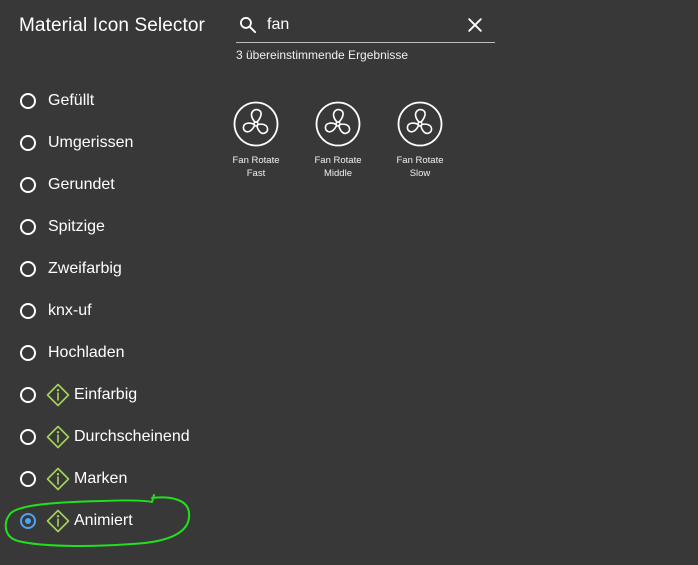 Image resolution: width=698 pixels, height=565 pixels. I want to click on result-tile-fan-rotate-slow: Fan Rotate Slow, so click(420, 140).